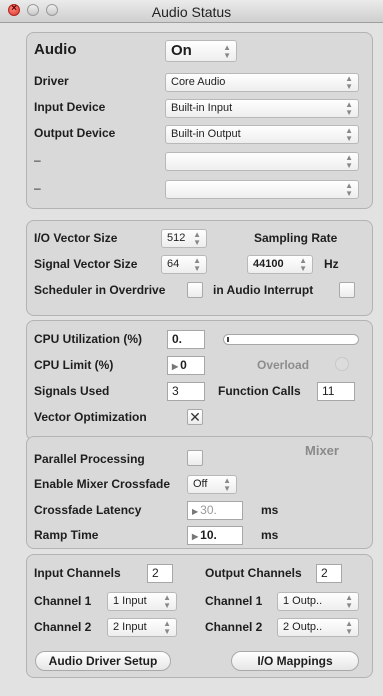 Image resolution: width=383 pixels, height=696 pixels. What do you see at coordinates (63, 601) in the screenshot?
I see `input-channel-1-label: Channel 1` at bounding box center [63, 601].